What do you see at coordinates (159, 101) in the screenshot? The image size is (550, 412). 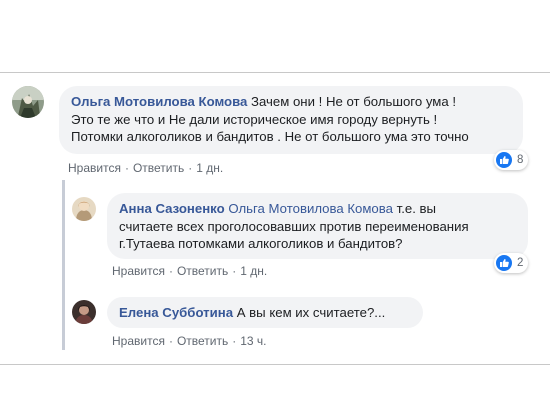 I see `comment-author-link: Ольга Мотовилова Комова` at bounding box center [159, 101].